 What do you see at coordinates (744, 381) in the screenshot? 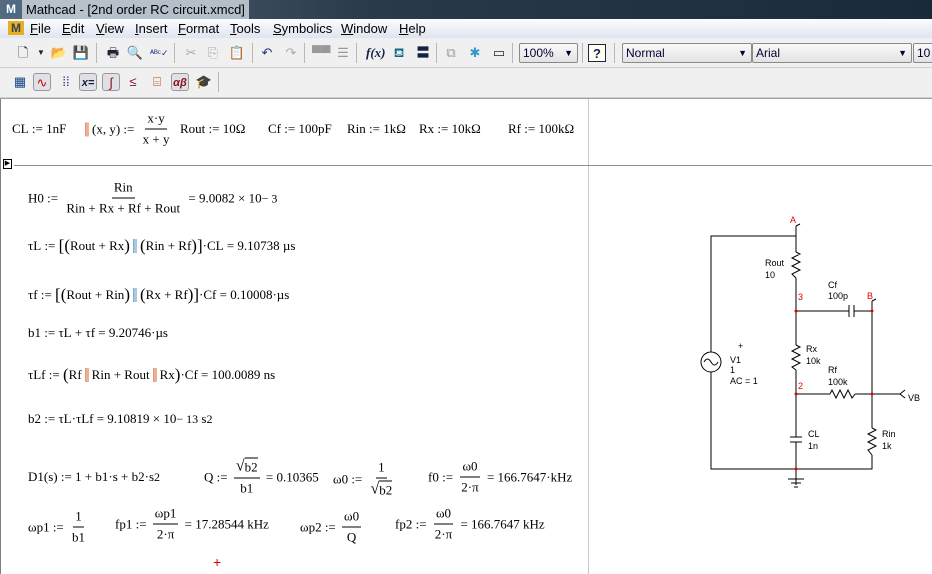
I see `v1-ac: AC = 1` at bounding box center [744, 381].